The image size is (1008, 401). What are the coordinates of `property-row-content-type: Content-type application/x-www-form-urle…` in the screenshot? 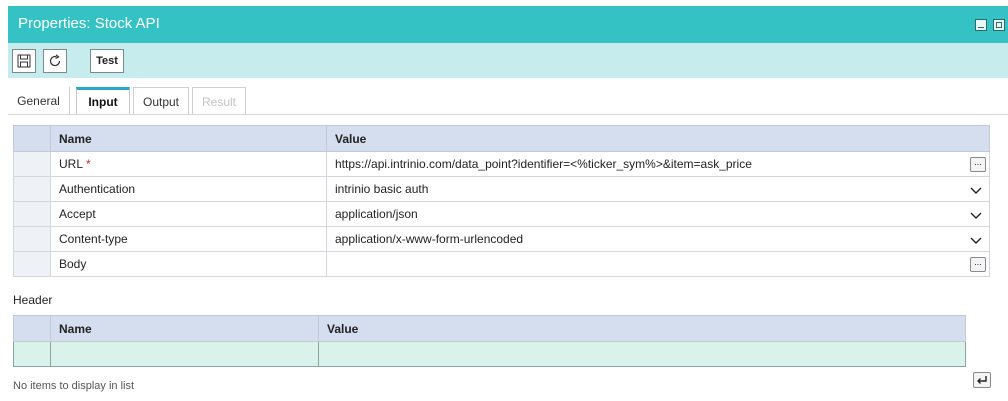 It's located at (501, 239).